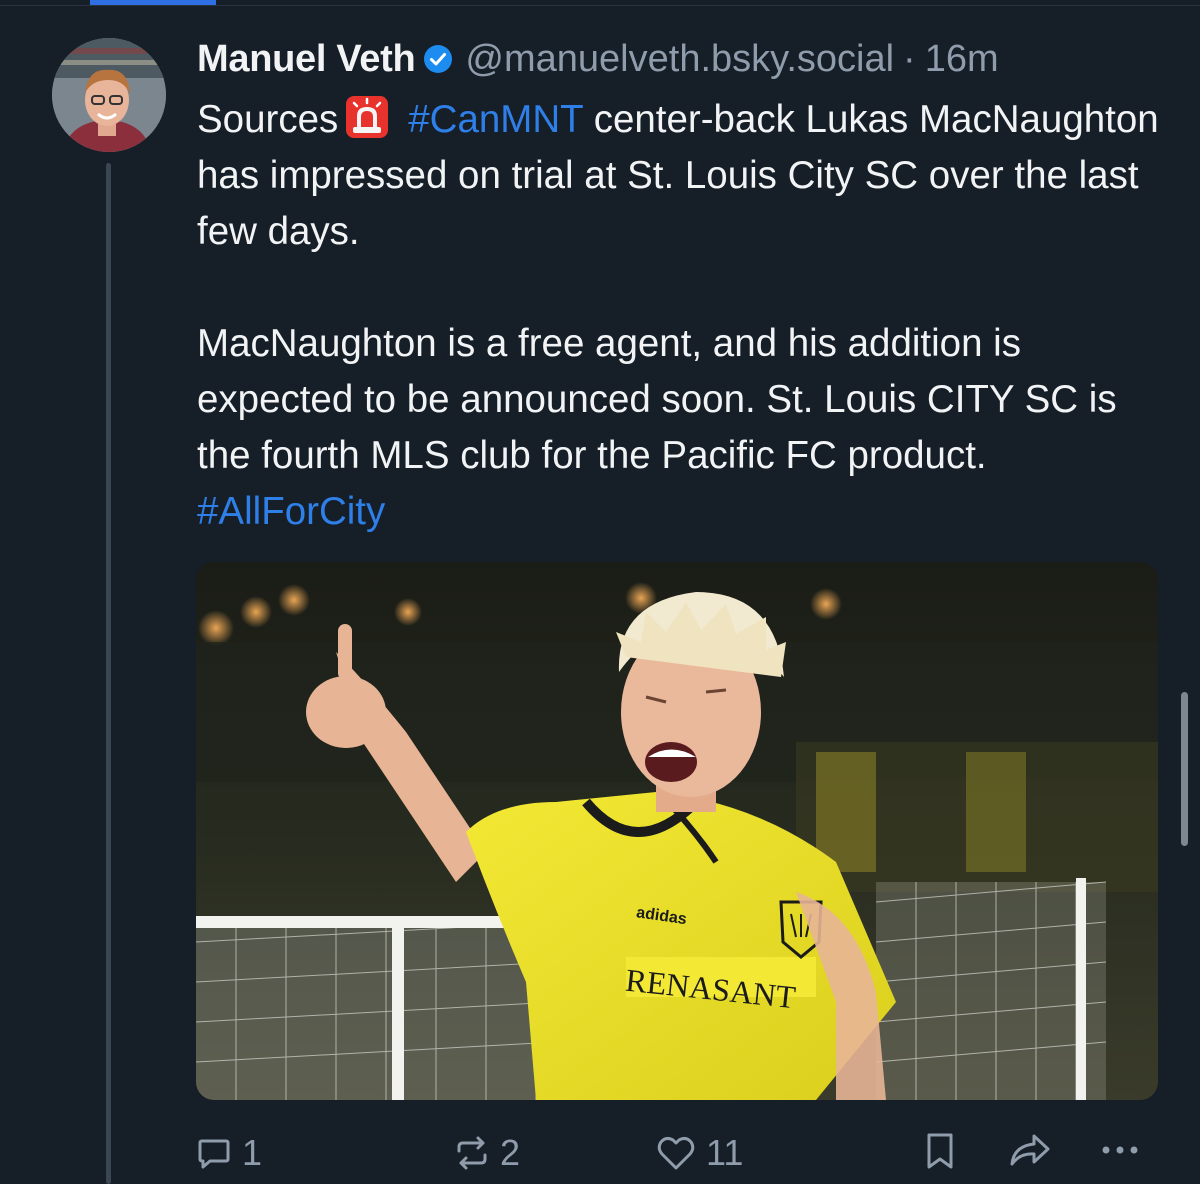 This screenshot has width=1200, height=1184. I want to click on share-button, so click(1030, 1150).